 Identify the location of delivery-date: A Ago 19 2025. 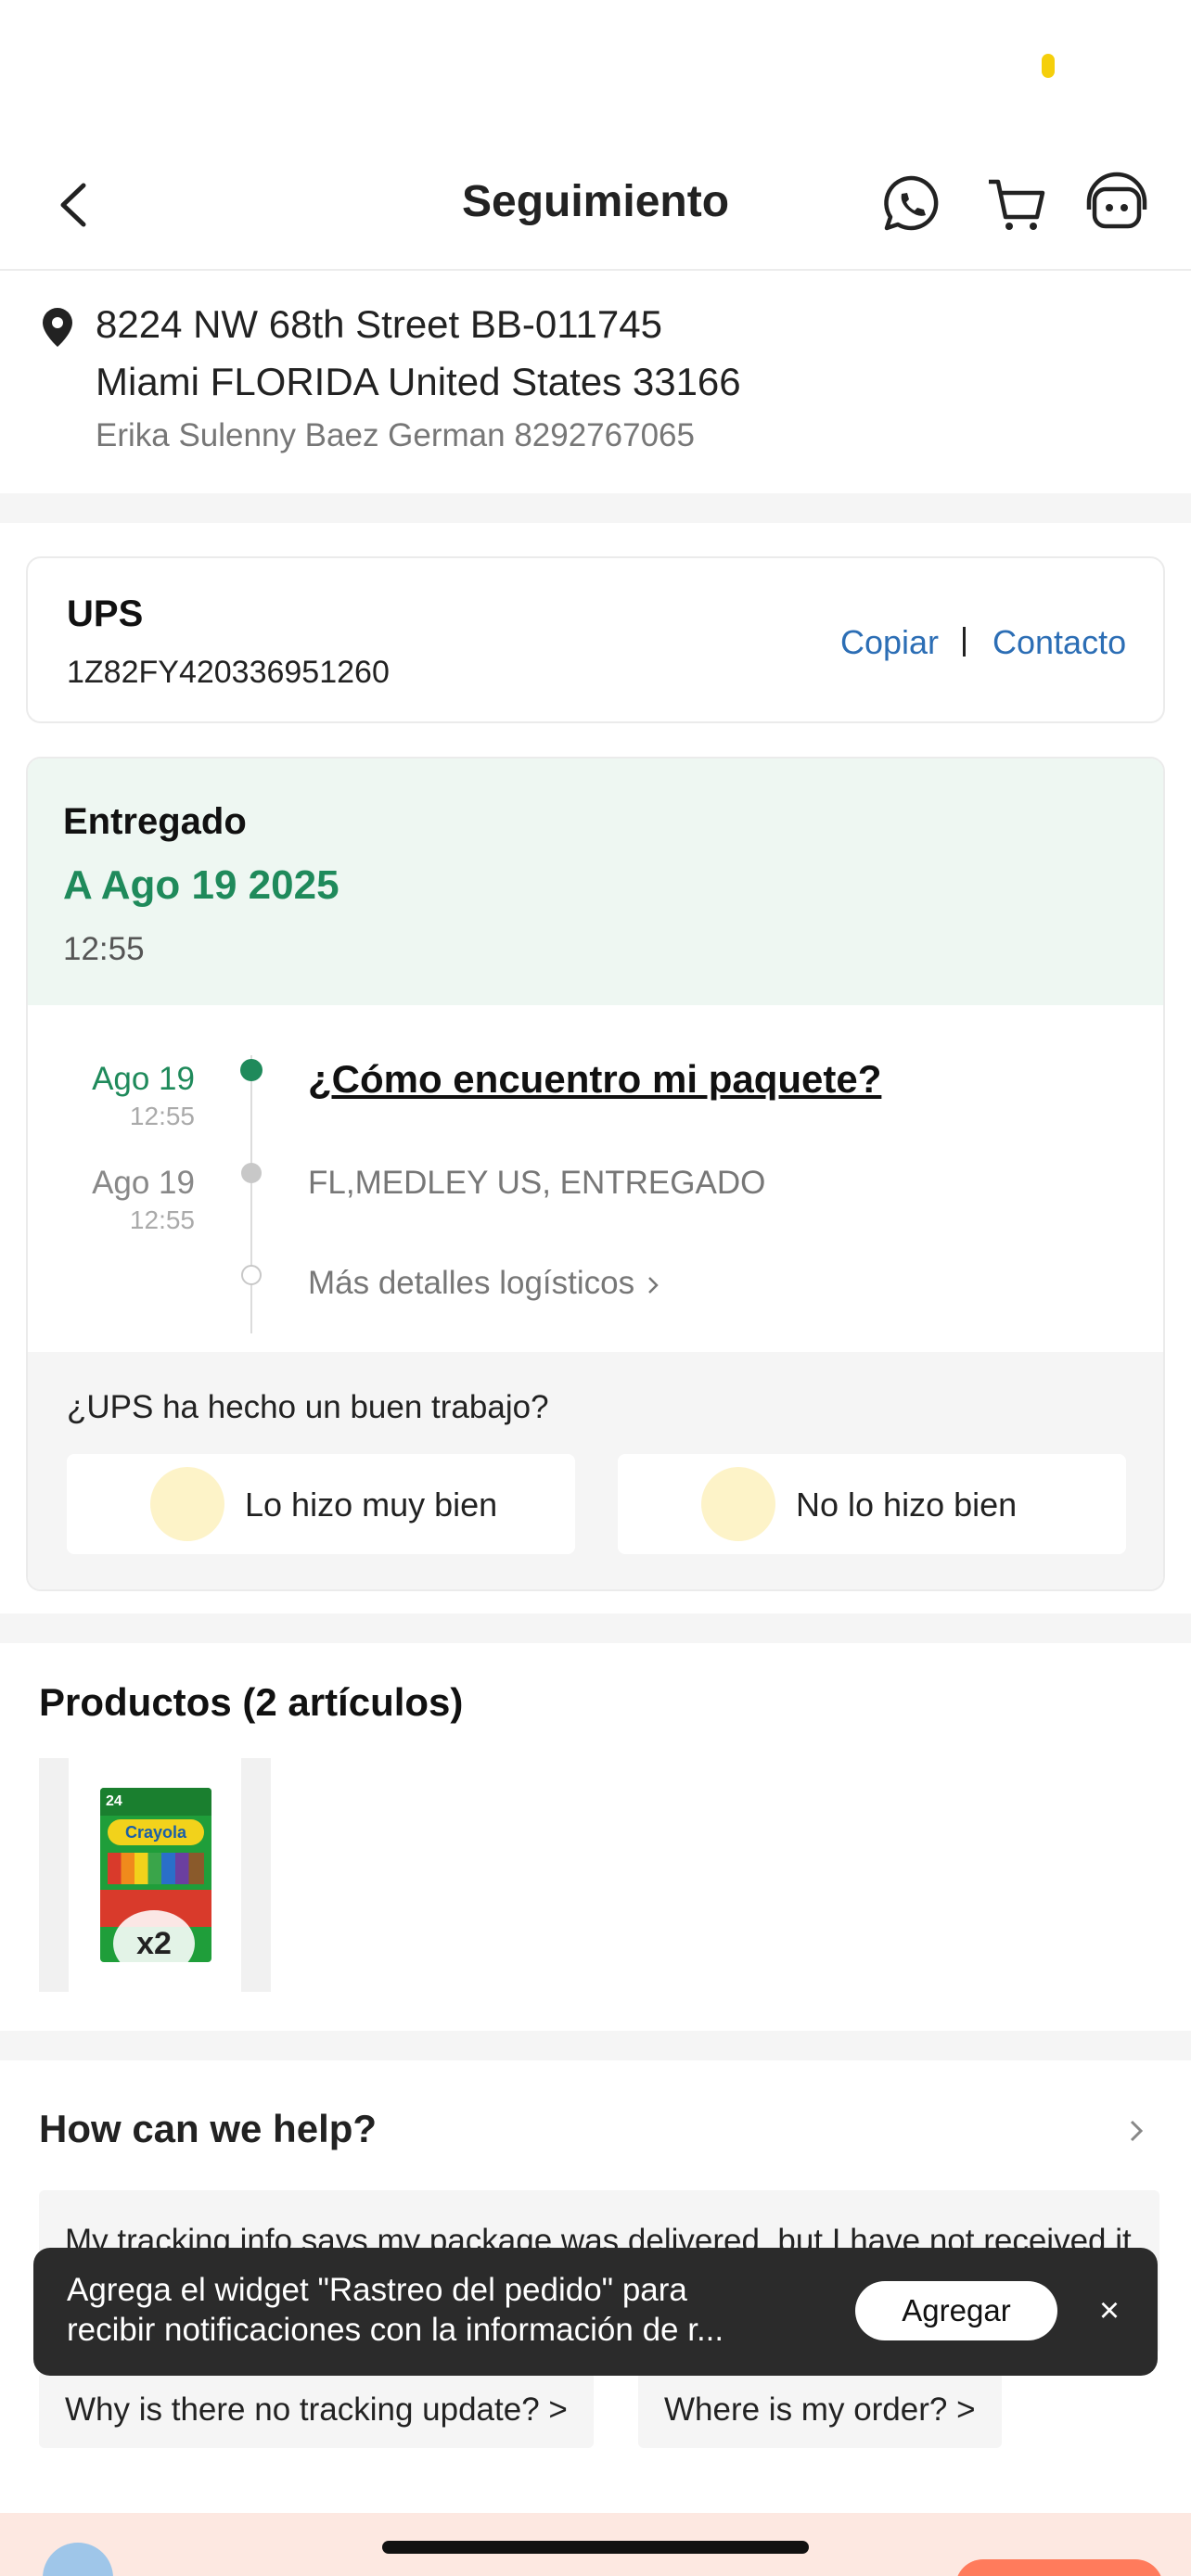
(201, 885).